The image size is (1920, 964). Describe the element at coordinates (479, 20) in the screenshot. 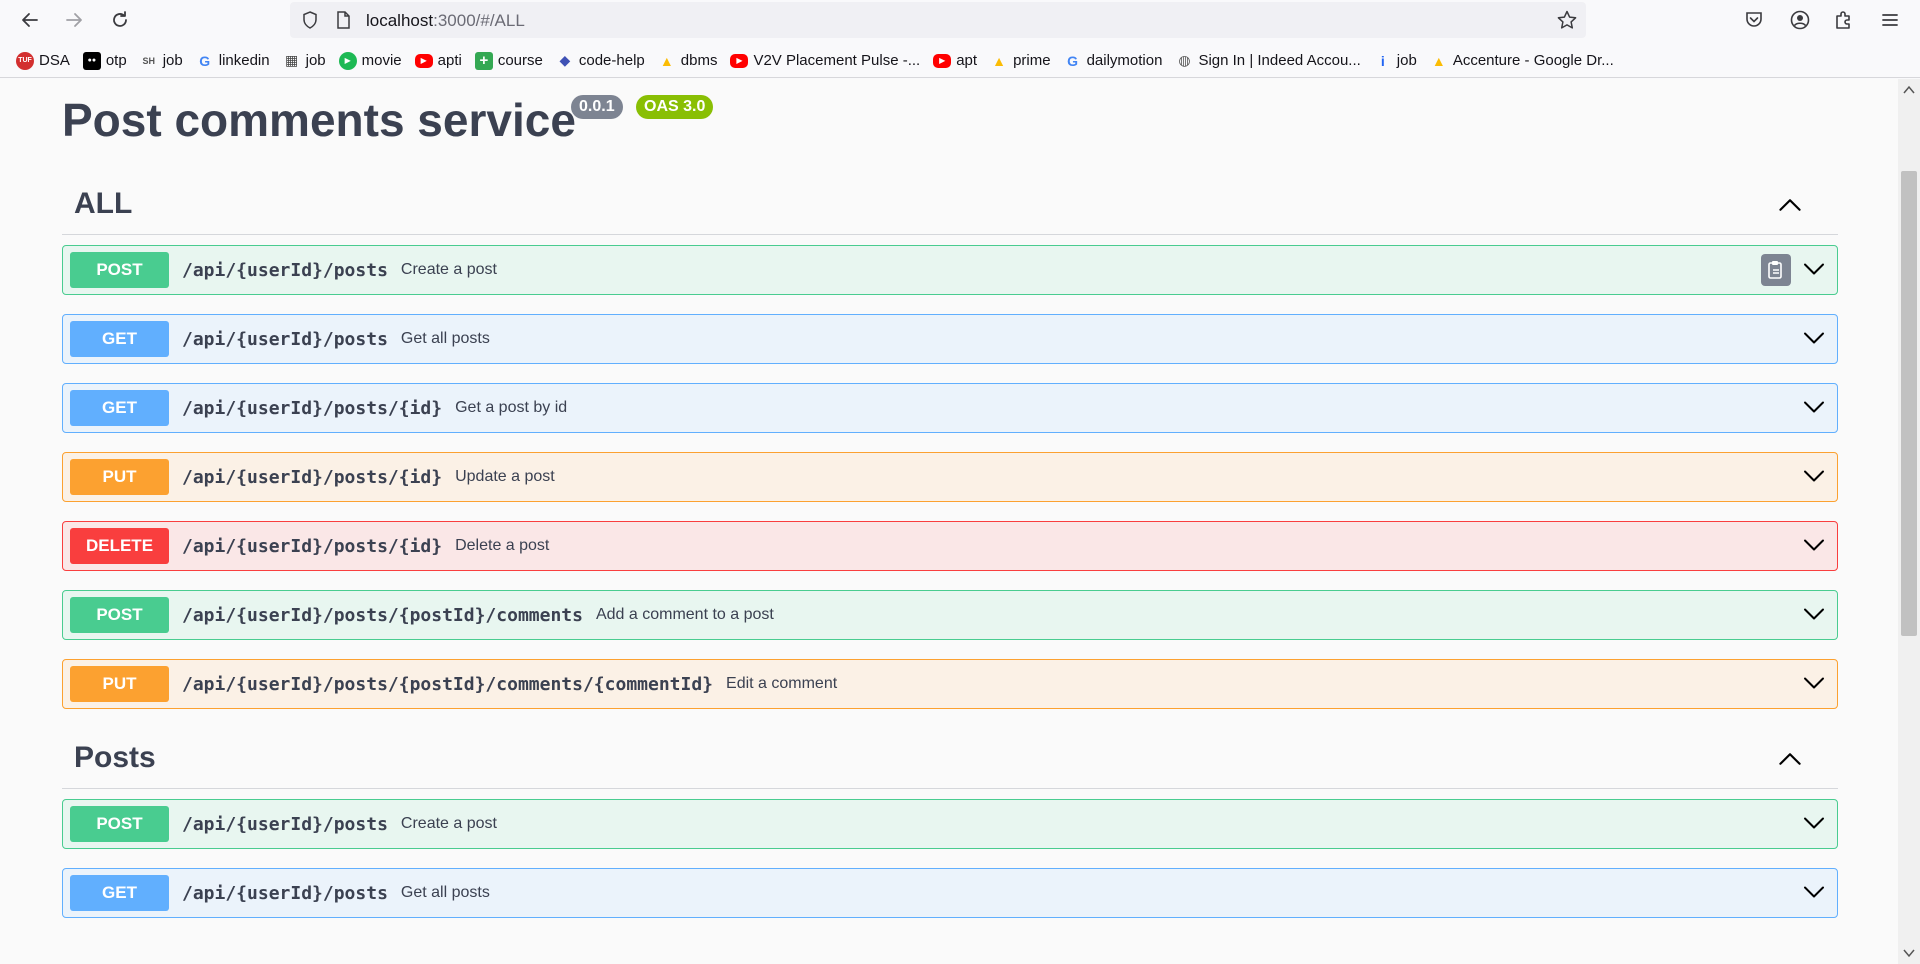

I see `url-path: :3000/#/ALL` at that location.